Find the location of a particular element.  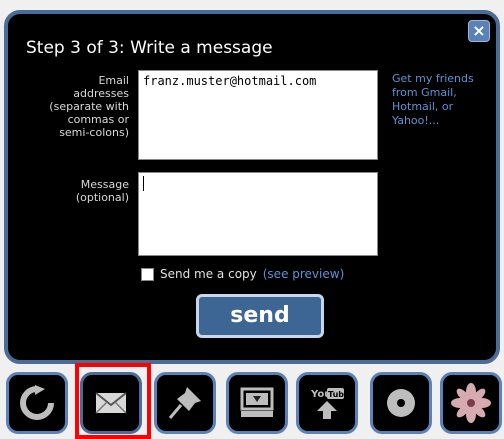

top-band is located at coordinates (252, 5).